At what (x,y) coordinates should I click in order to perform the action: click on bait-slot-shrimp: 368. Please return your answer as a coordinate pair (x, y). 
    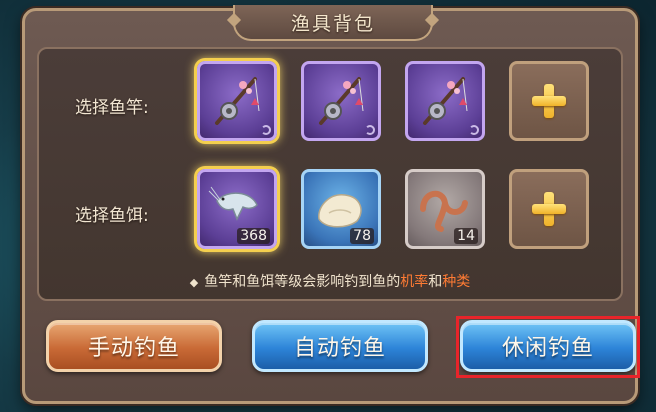
    Looking at the image, I should click on (237, 209).